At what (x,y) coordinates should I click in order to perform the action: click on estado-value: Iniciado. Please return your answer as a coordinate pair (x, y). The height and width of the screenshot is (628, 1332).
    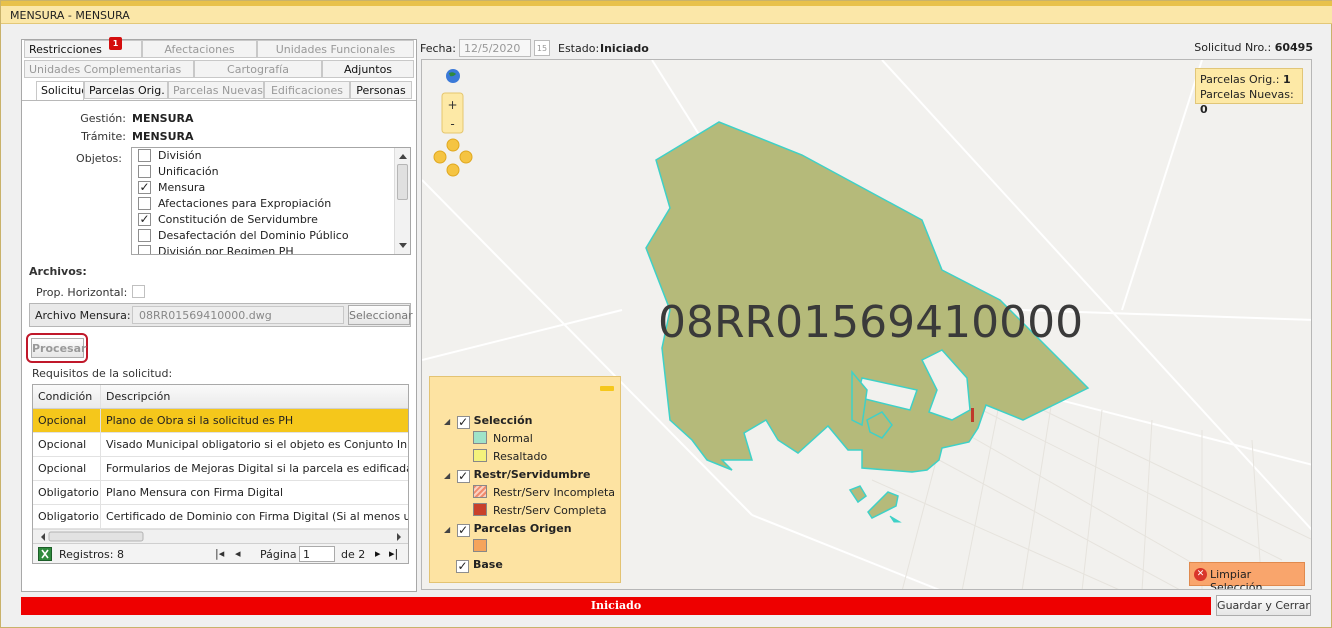
    Looking at the image, I should click on (624, 48).